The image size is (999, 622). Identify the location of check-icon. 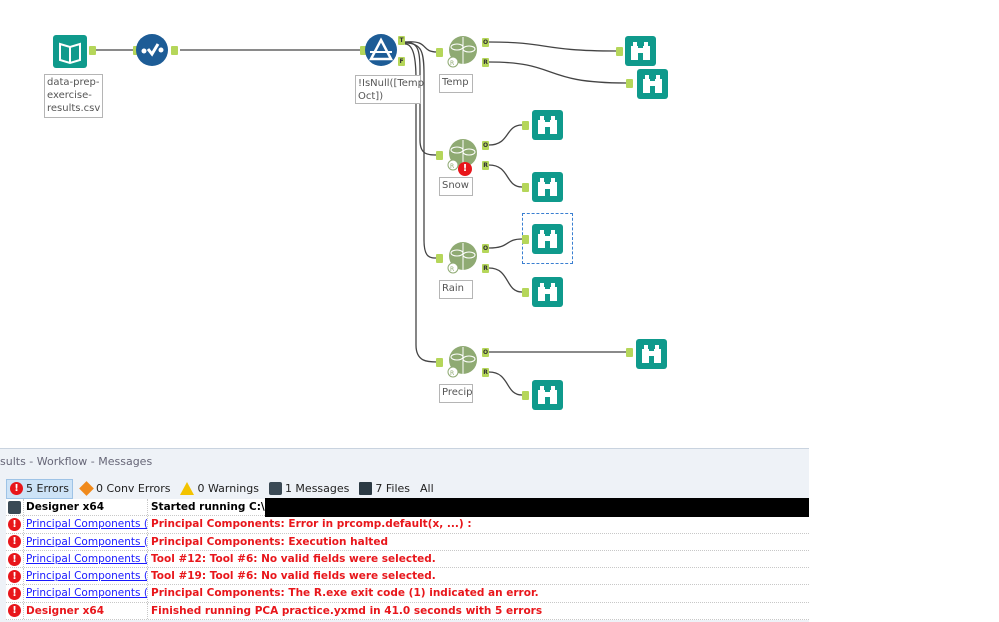
(152, 50).